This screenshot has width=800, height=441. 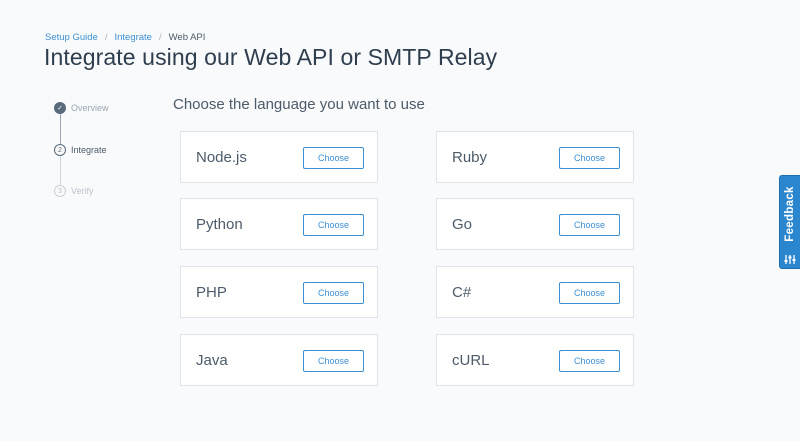 What do you see at coordinates (589, 225) in the screenshot?
I see `choose-go-button: Choose` at bounding box center [589, 225].